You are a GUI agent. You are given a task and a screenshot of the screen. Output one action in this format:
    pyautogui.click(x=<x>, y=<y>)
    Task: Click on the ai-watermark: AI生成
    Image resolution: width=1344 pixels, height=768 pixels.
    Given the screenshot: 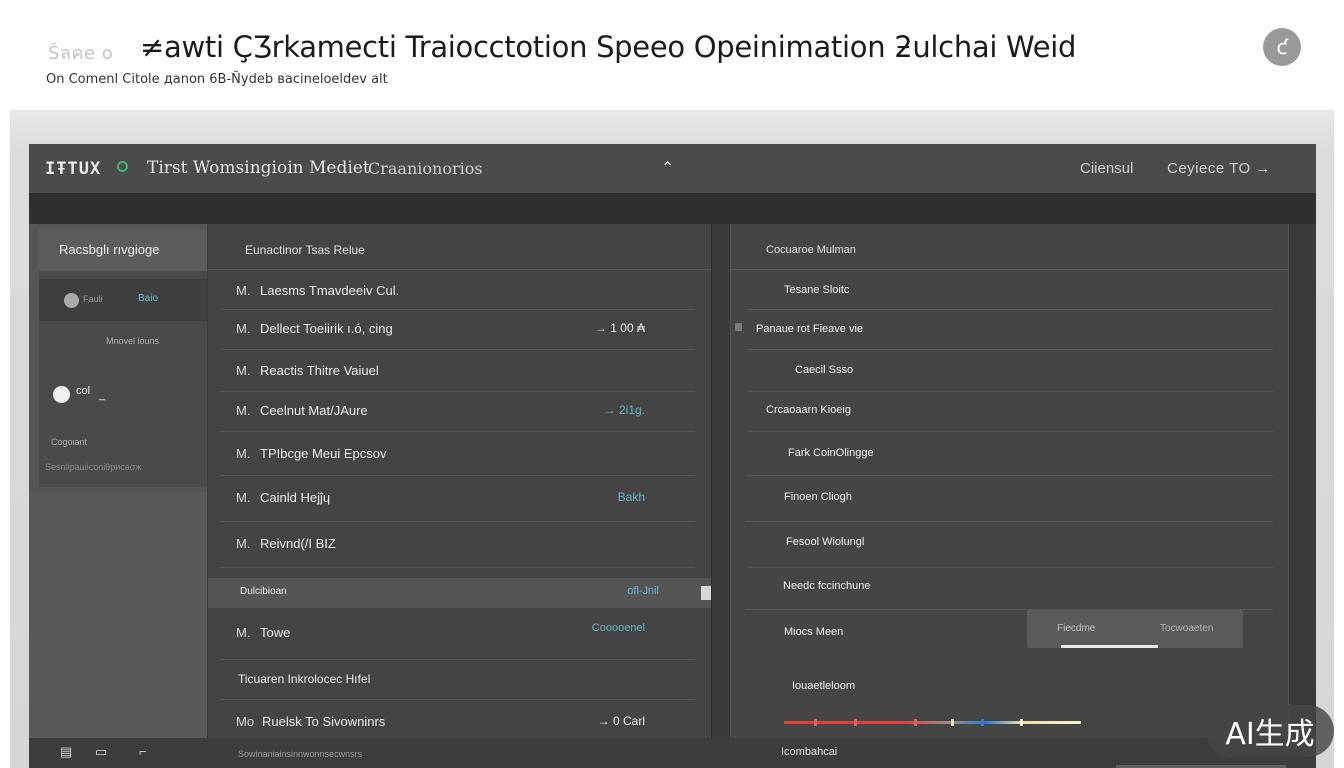 What is the action you would take?
    pyautogui.click(x=1270, y=731)
    